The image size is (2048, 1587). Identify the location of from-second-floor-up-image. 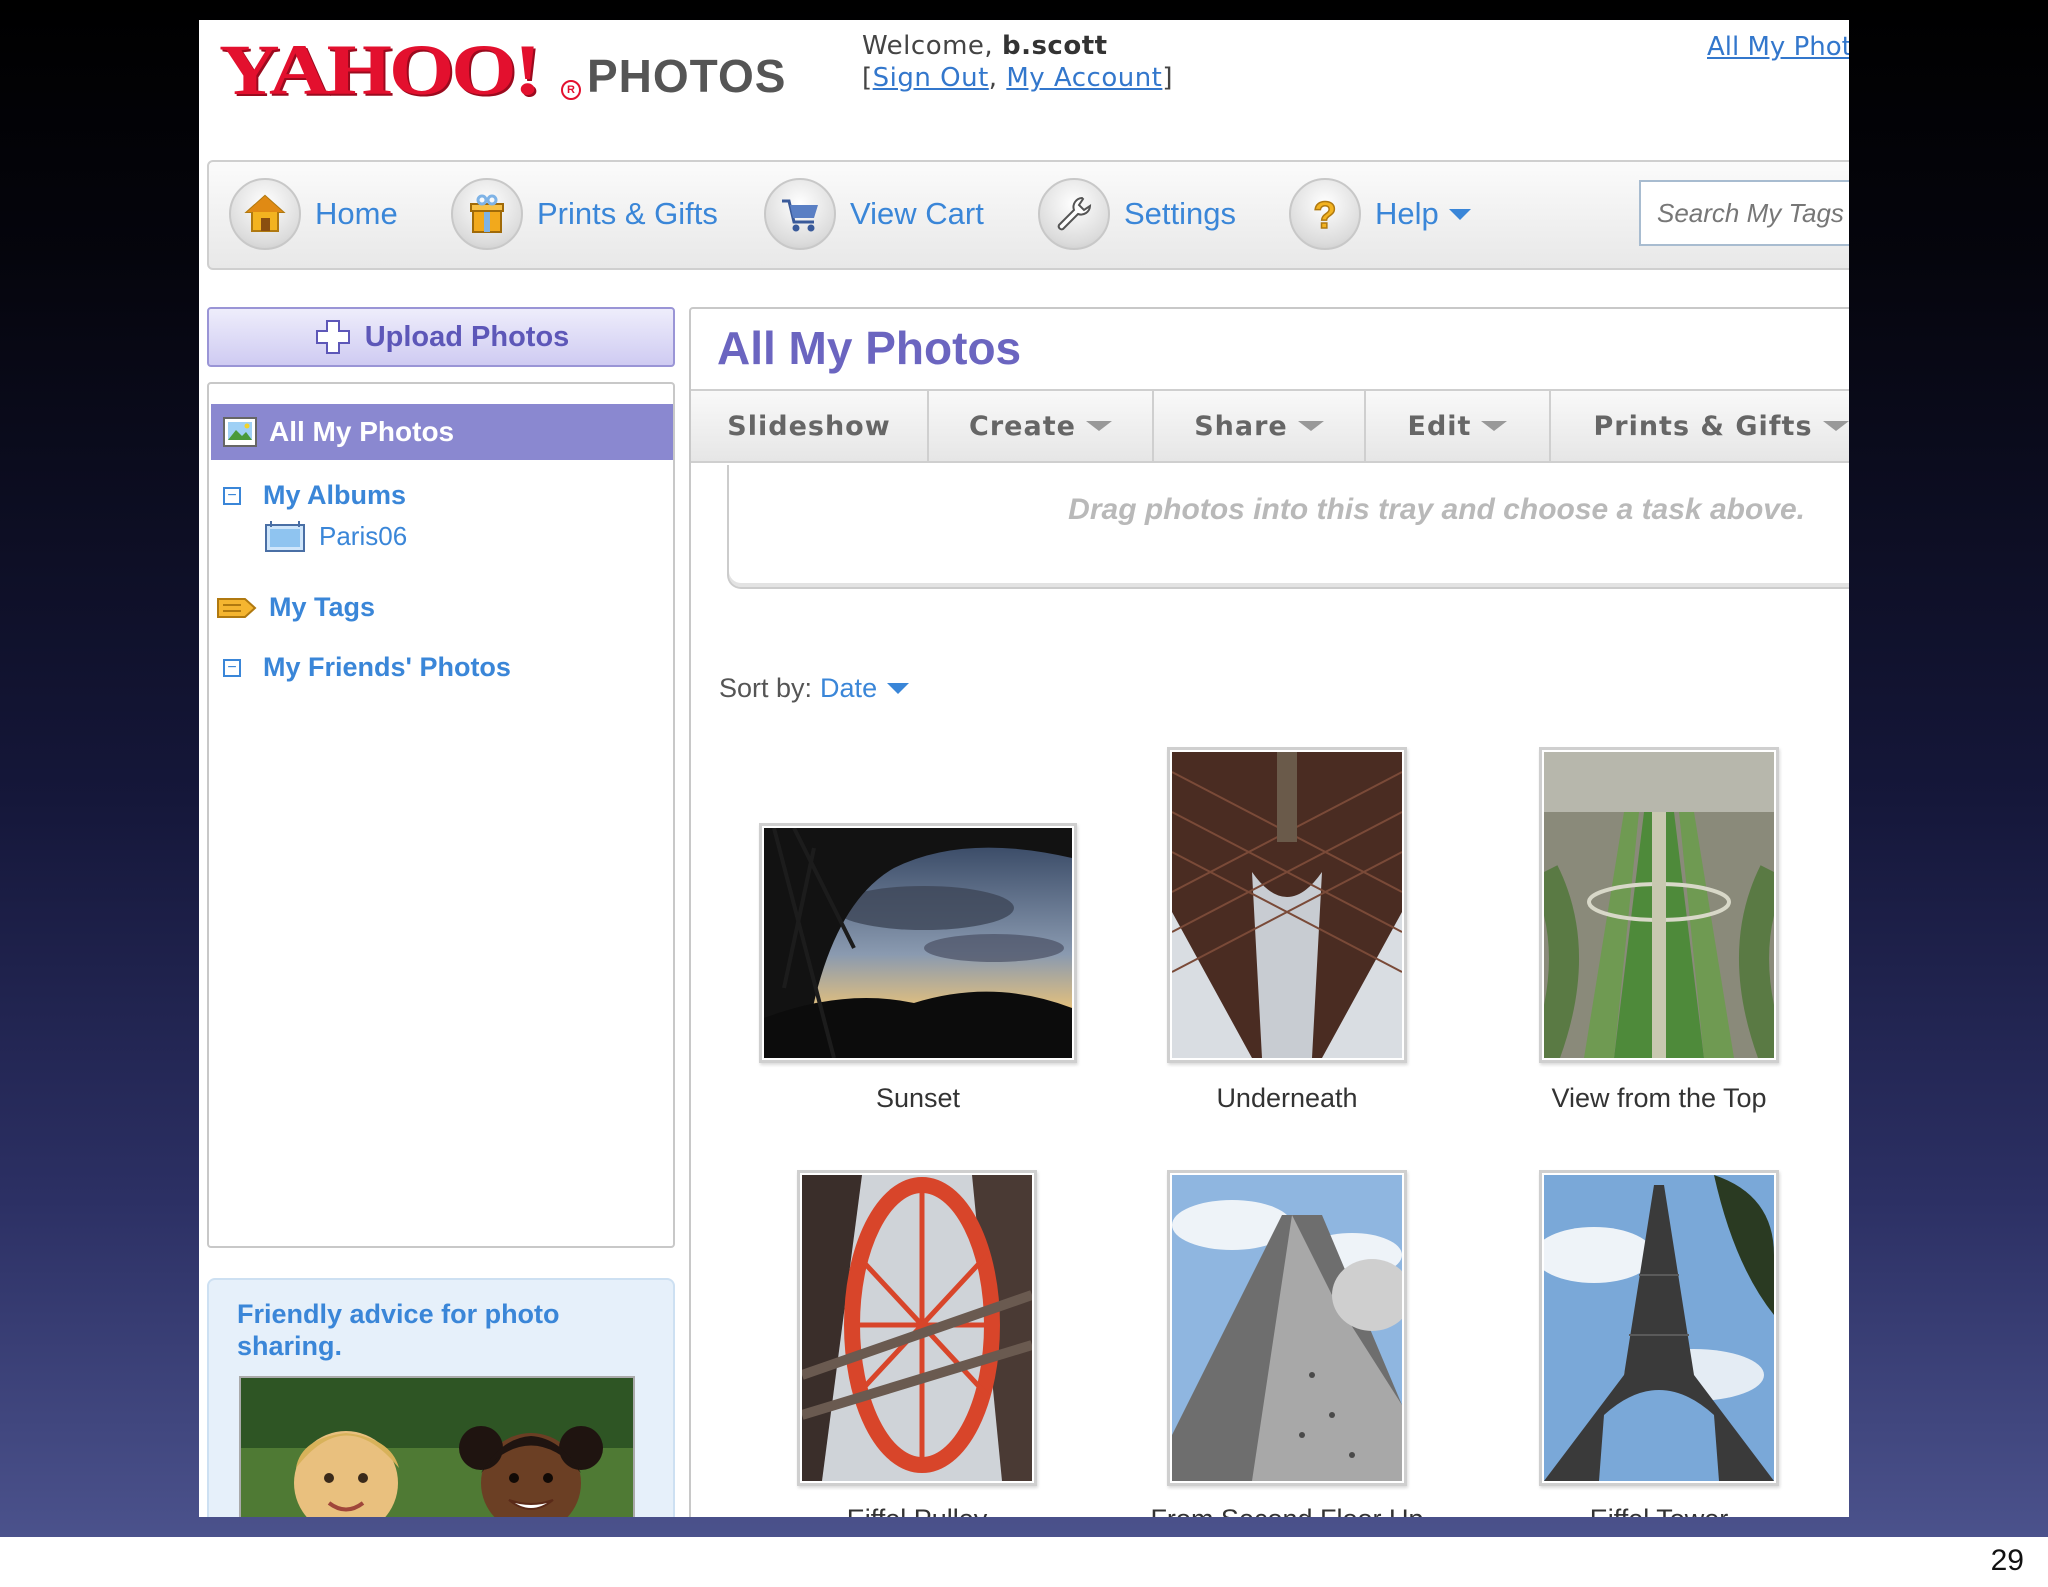
(1292, 1328).